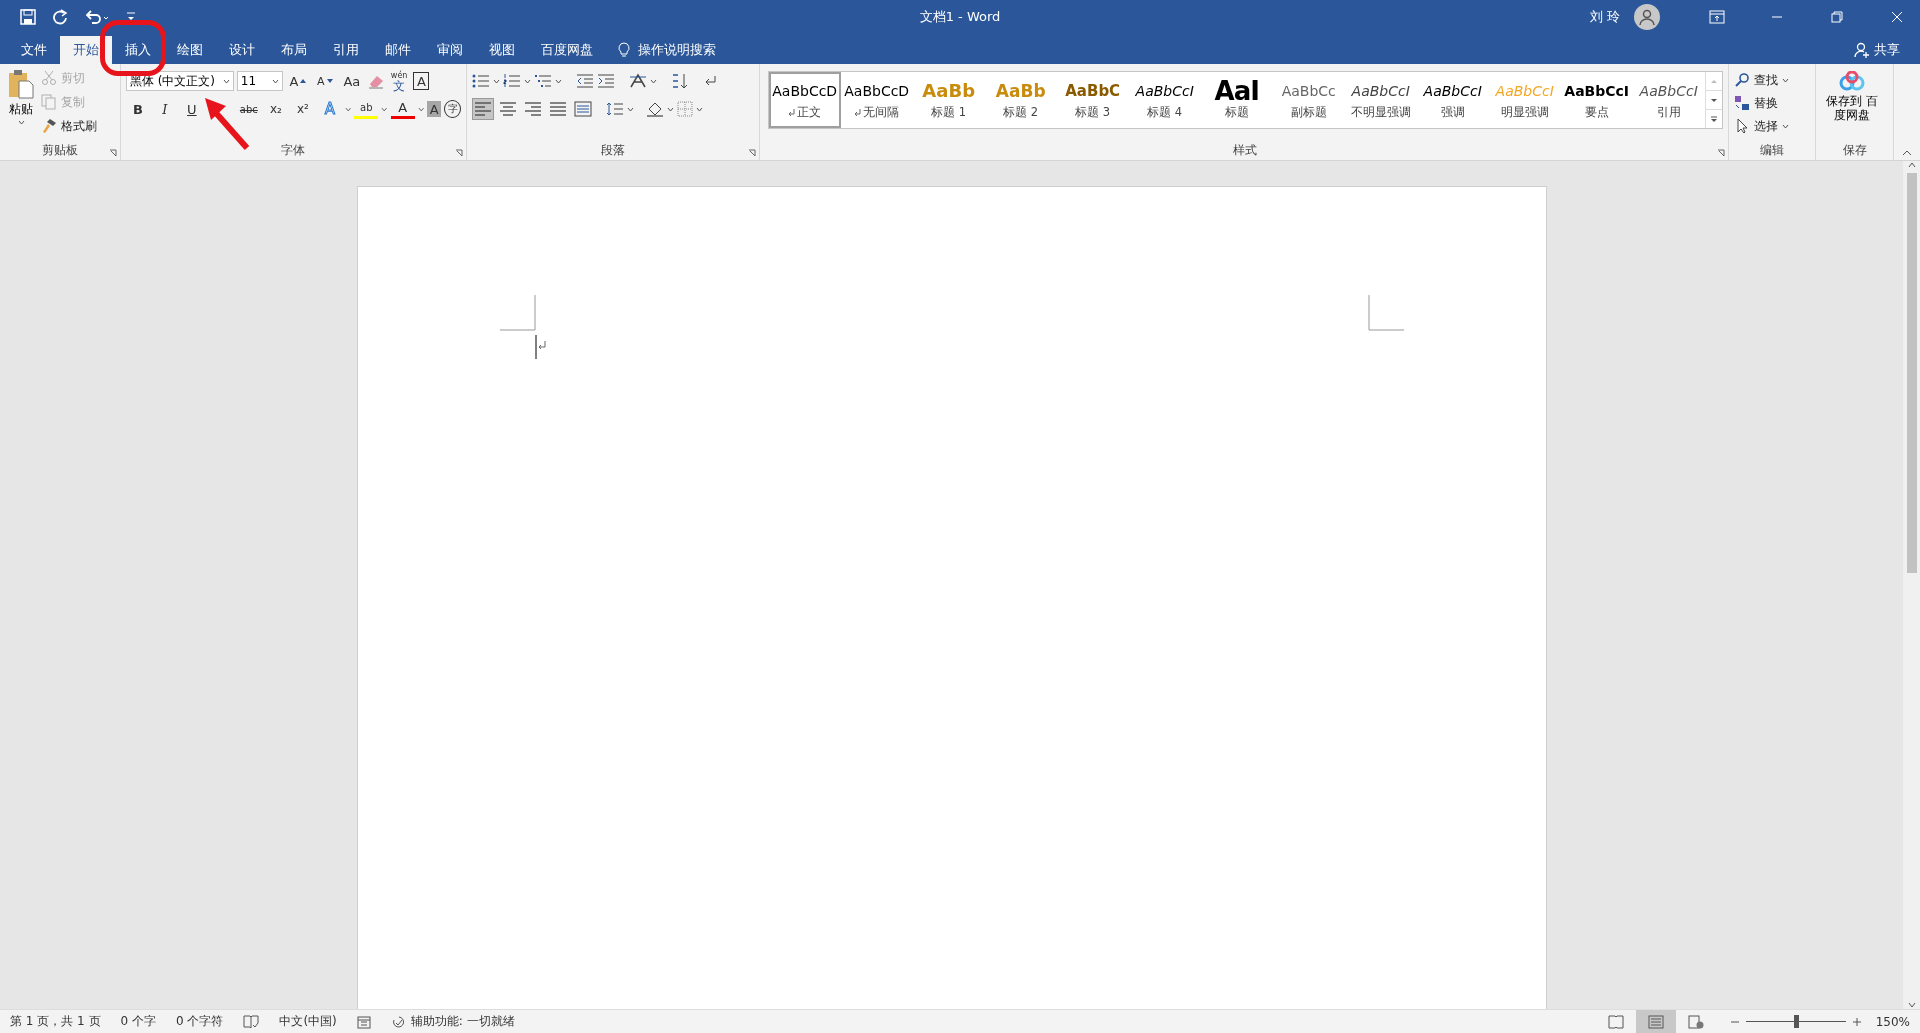 The width and height of the screenshot is (1920, 1033). What do you see at coordinates (1856, 1021) in the screenshot?
I see `zoom-in-icon` at bounding box center [1856, 1021].